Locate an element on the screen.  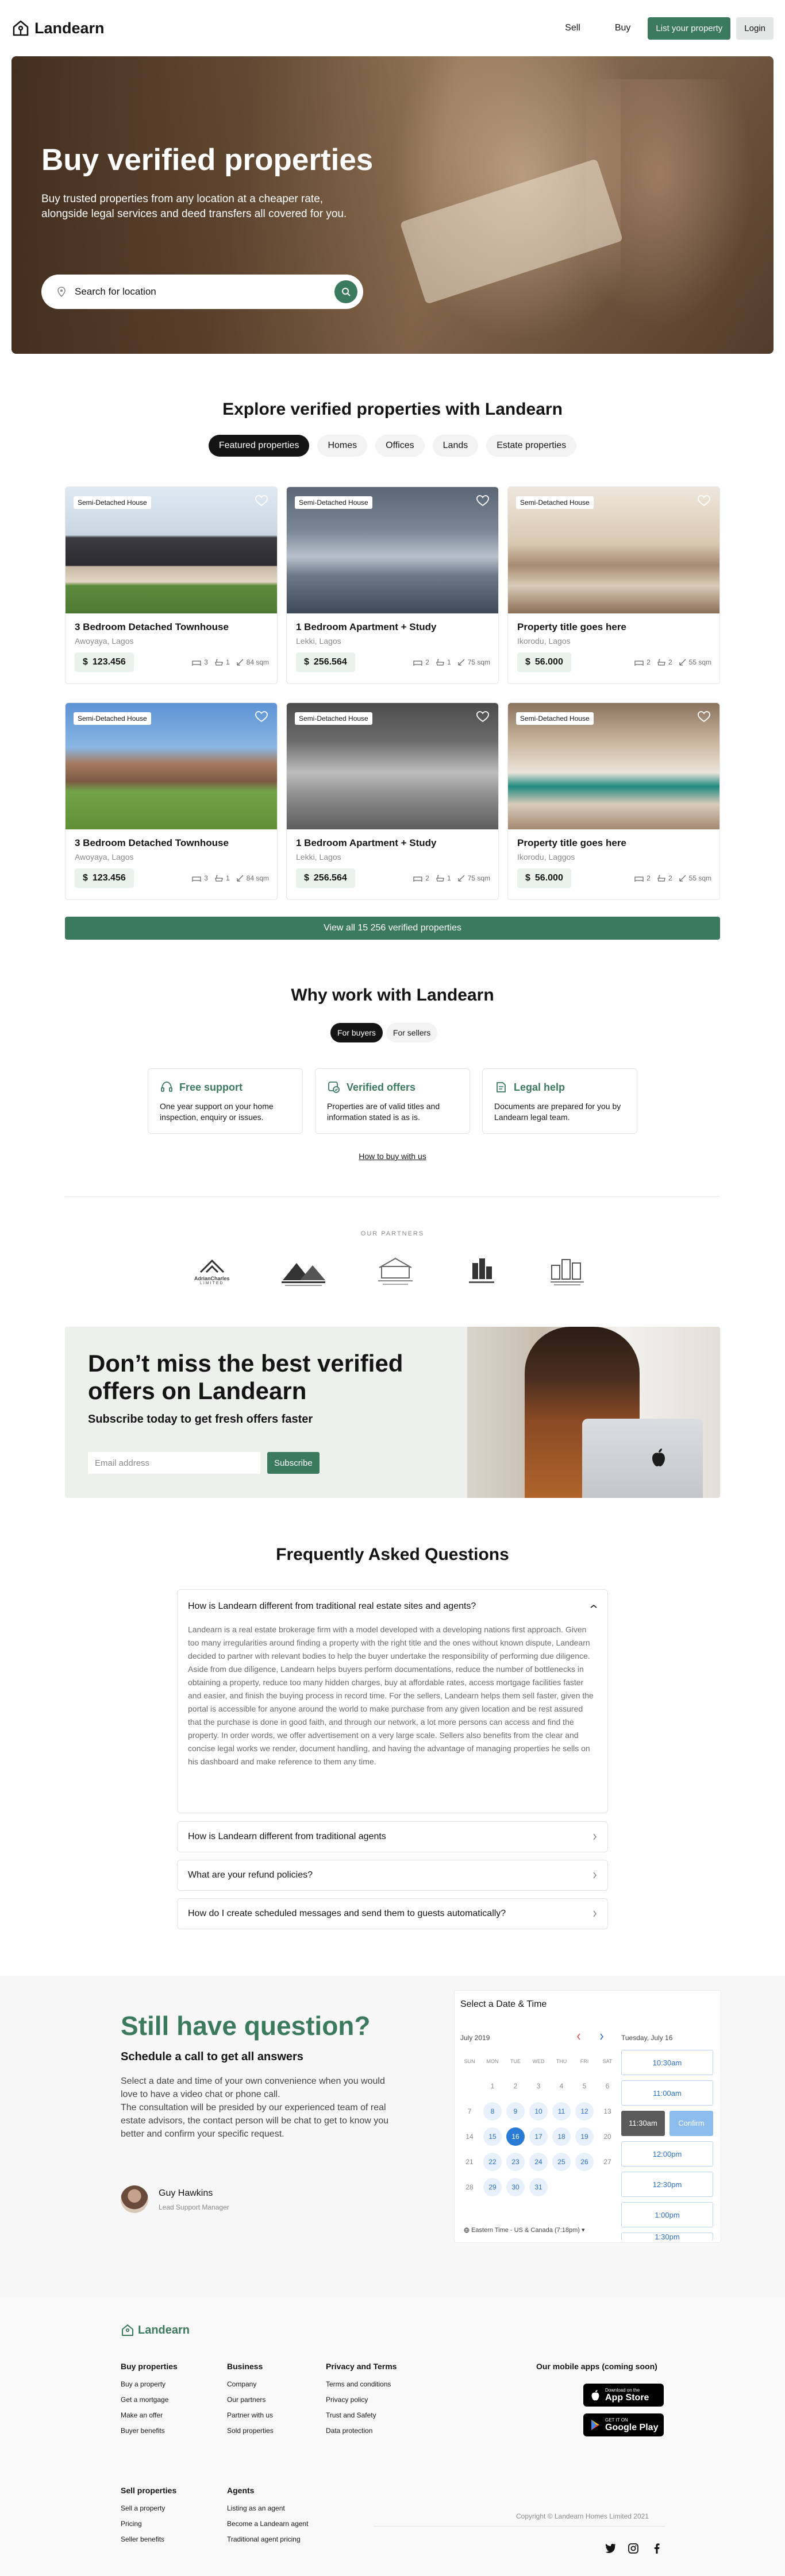
filter-featured: Featured properties is located at coordinates (259, 446).